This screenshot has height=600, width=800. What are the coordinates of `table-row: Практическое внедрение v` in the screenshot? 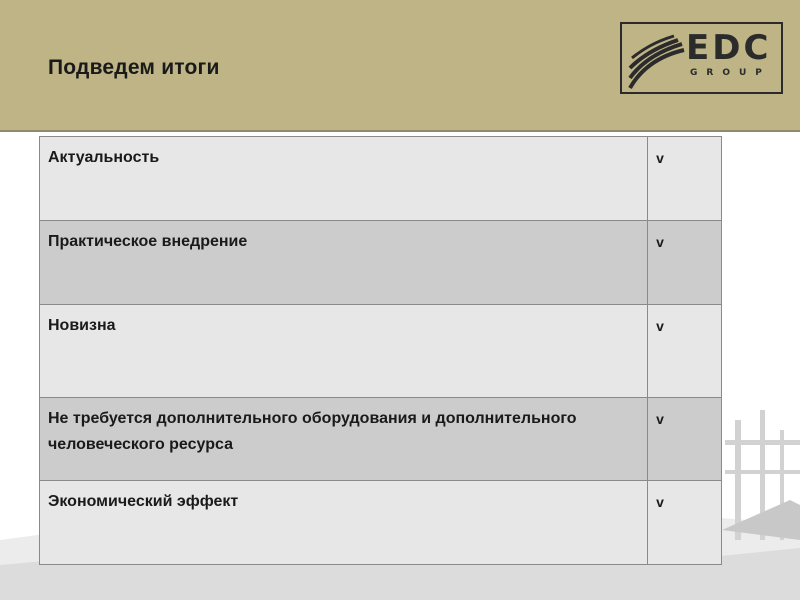 It's located at (380, 262).